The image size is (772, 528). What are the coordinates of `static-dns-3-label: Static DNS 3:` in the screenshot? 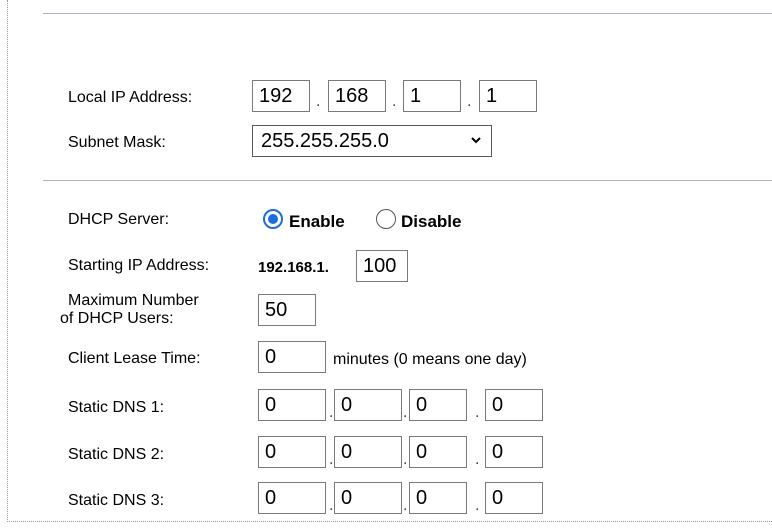 It's located at (116, 500).